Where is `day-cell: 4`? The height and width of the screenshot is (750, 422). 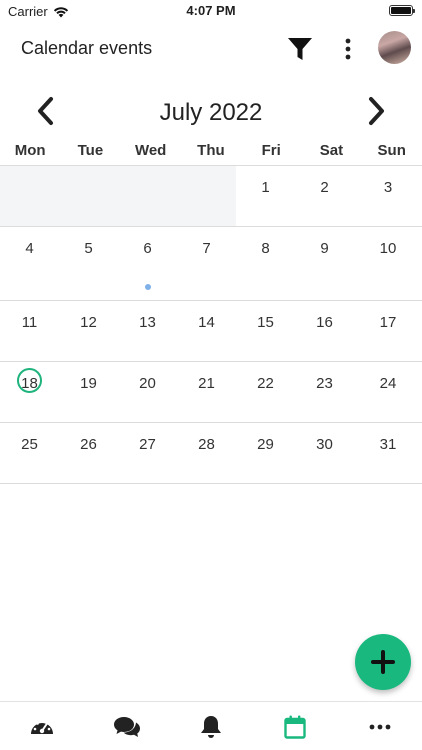
day-cell: 4 is located at coordinates (29, 263).